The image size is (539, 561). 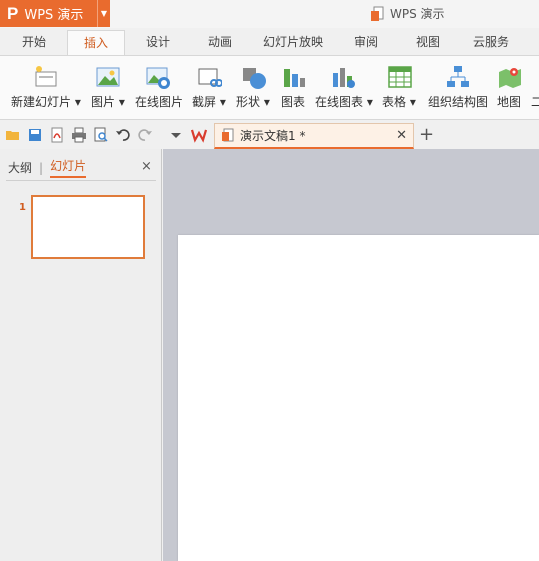 I want to click on screenshot-icon, so click(x=210, y=77).